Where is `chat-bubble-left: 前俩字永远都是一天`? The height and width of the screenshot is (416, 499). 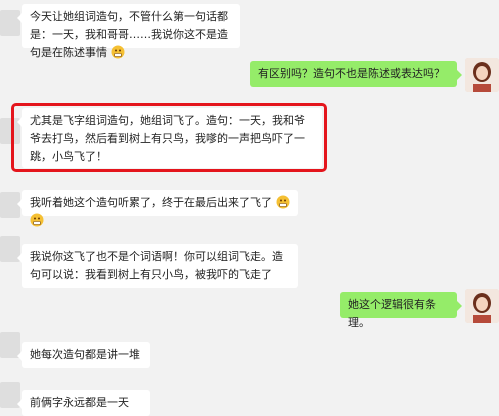
chat-bubble-left: 前俩字永远都是一天 is located at coordinates (83, 403).